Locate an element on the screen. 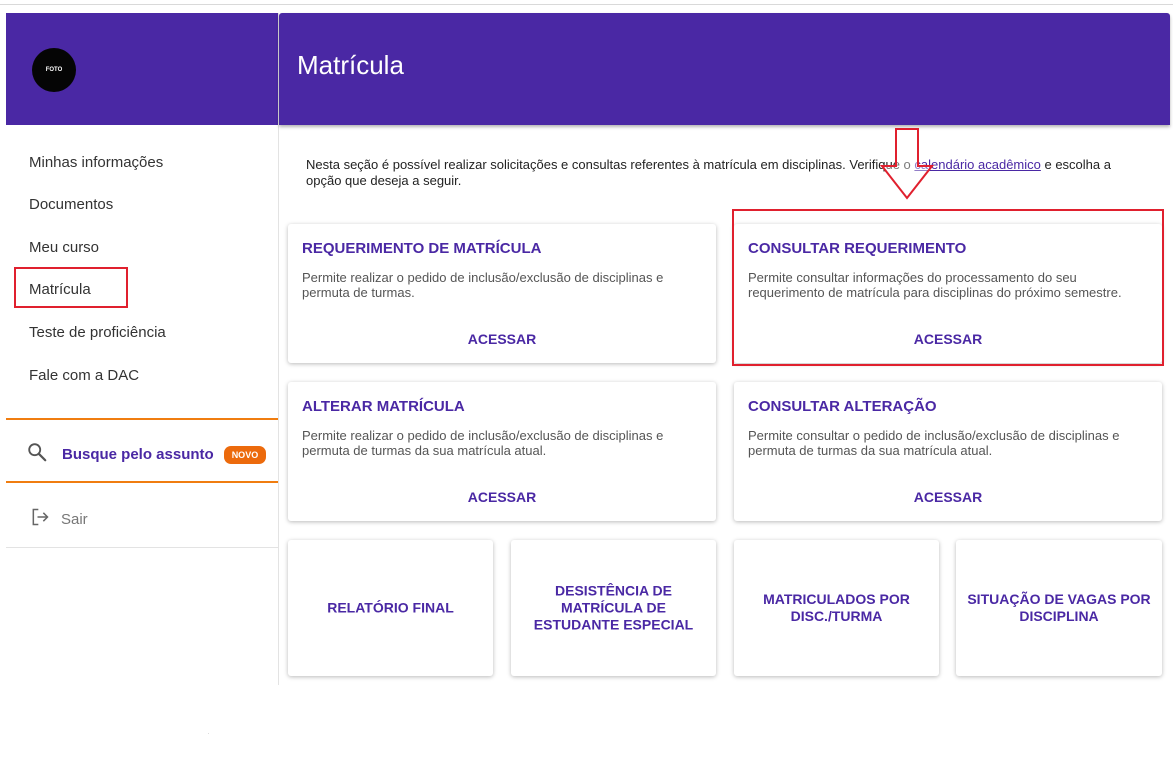 The image size is (1173, 758). card-situacao-vagas: SITUAÇÃO DE VAGAS POR DISCIPLINA is located at coordinates (1059, 608).